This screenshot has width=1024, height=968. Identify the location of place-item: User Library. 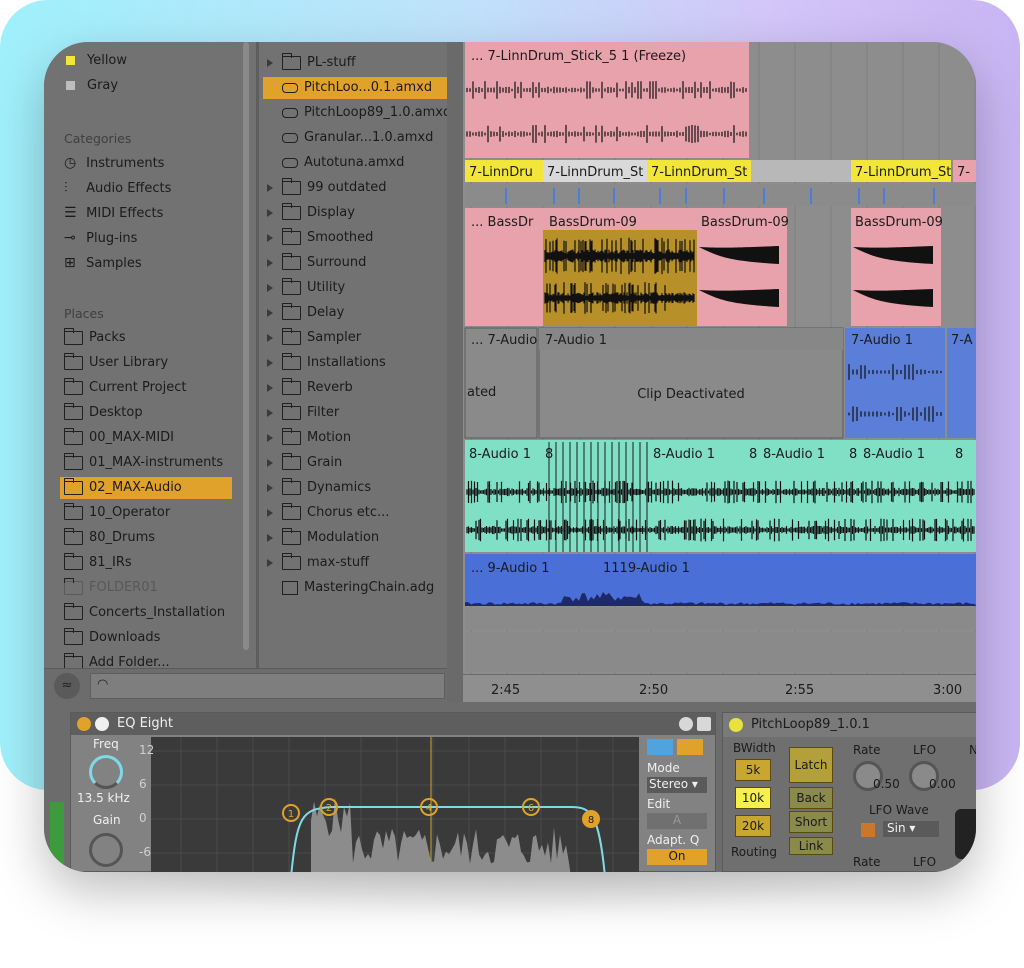
(114, 363).